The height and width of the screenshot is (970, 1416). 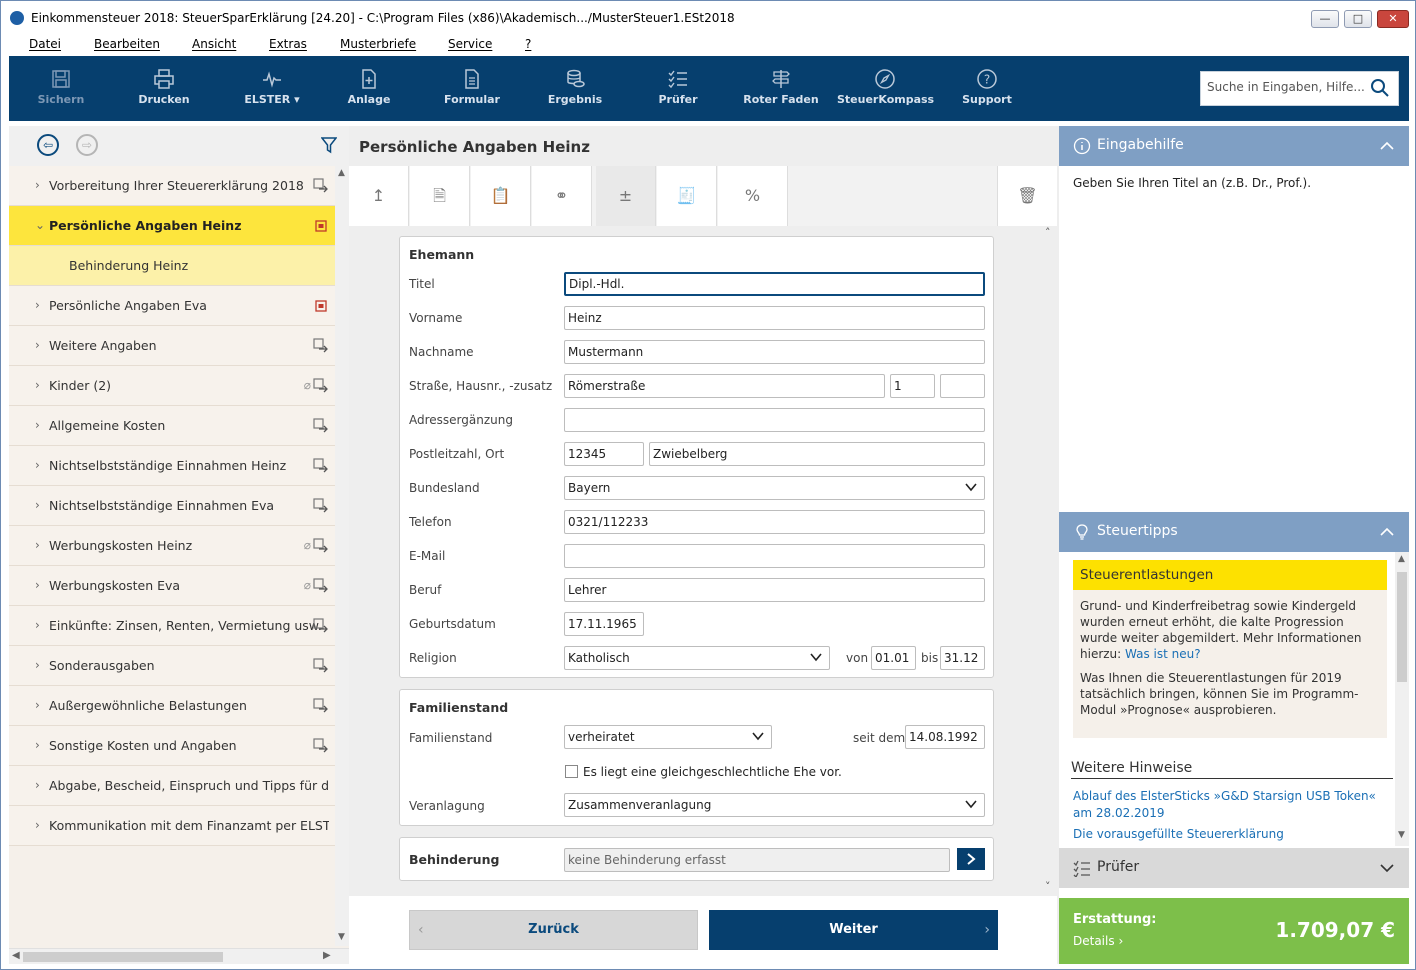 What do you see at coordinates (677, 79) in the screenshot?
I see `checklist-icon` at bounding box center [677, 79].